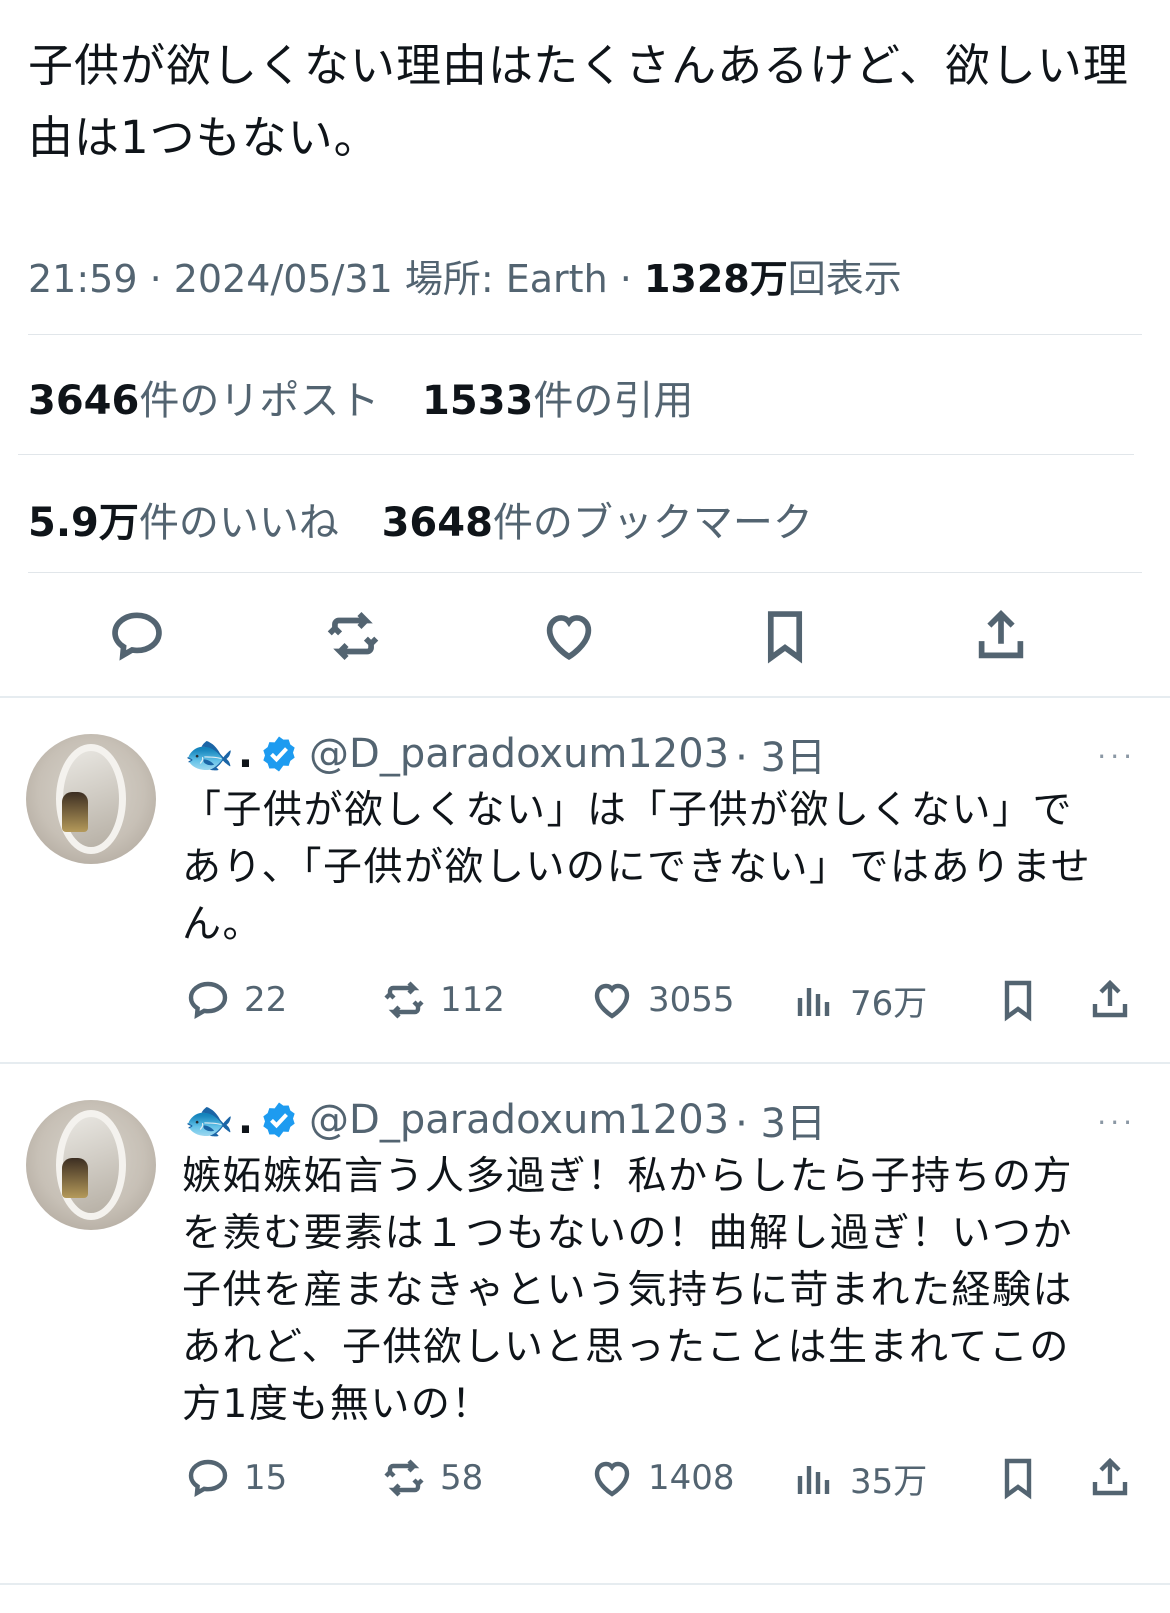 The width and height of the screenshot is (1170, 1613). I want to click on tweet-views-count: 1328万, so click(715, 279).